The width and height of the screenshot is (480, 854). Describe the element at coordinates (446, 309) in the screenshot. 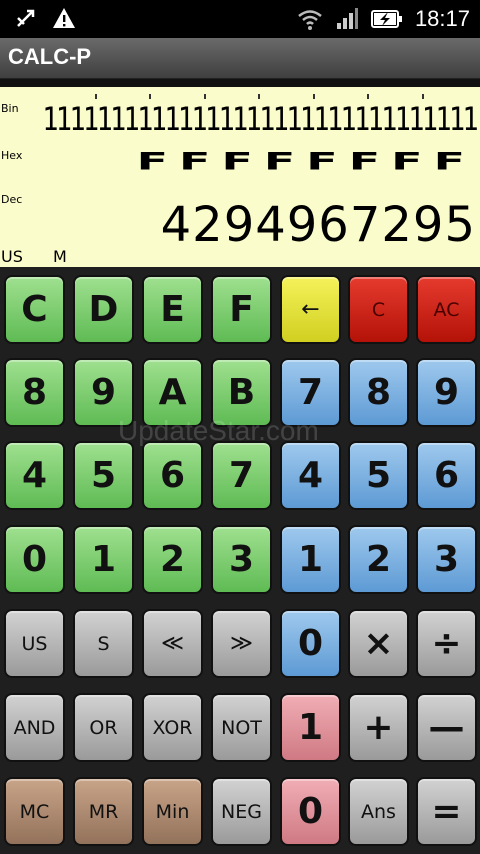

I see `all-clear-button: AC` at that location.